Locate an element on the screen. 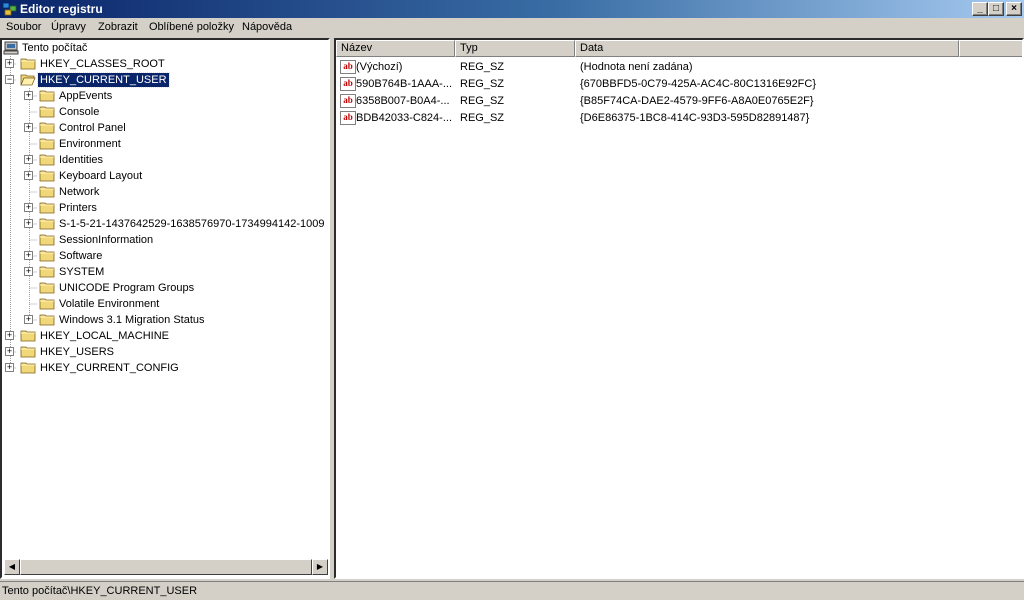 This screenshot has height=600, width=1024. tree-item-hkcu-child-4: + Identities is located at coordinates (165, 160).